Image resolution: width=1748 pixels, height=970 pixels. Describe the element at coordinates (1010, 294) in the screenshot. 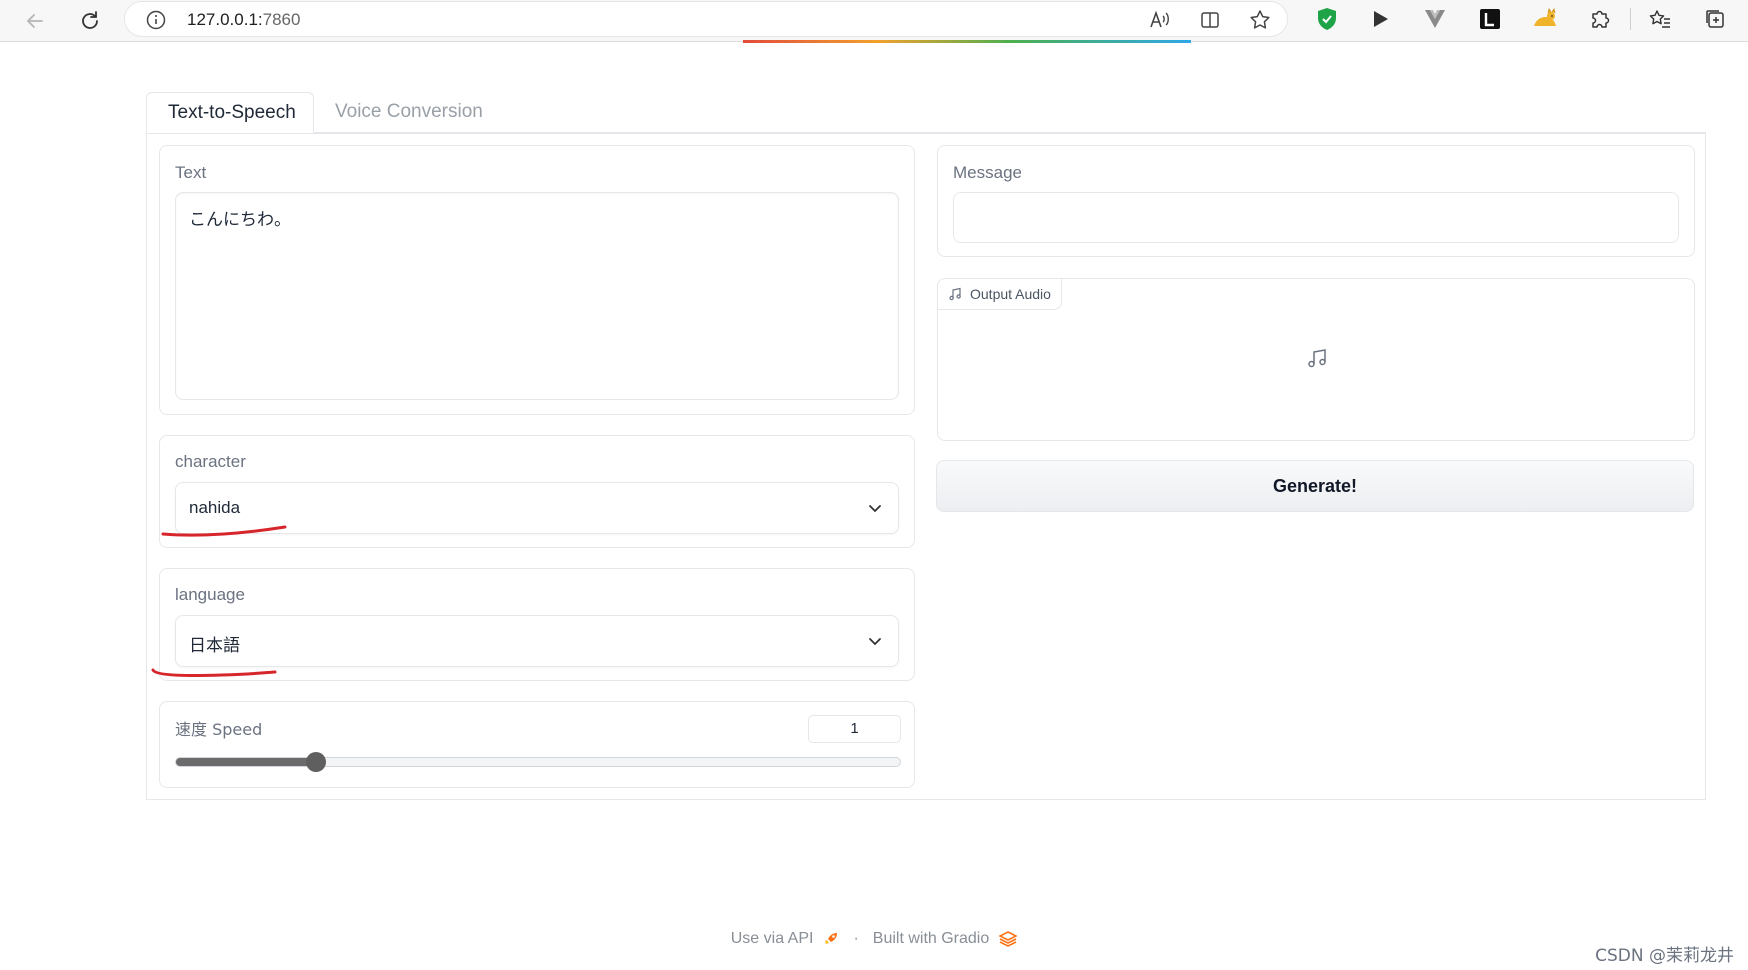

I see `output-audio-label-text: Output Audio` at that location.